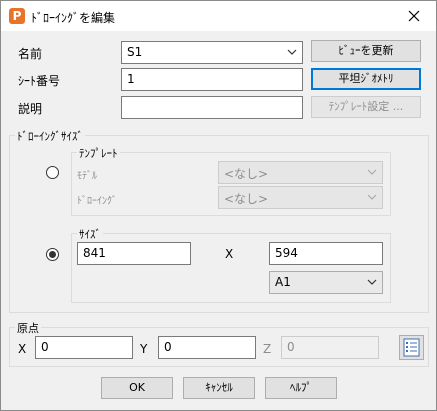 This screenshot has height=411, width=437. What do you see at coordinates (90, 234) in the screenshot?
I see `size-group-title: ｻｲｽﾞ` at bounding box center [90, 234].